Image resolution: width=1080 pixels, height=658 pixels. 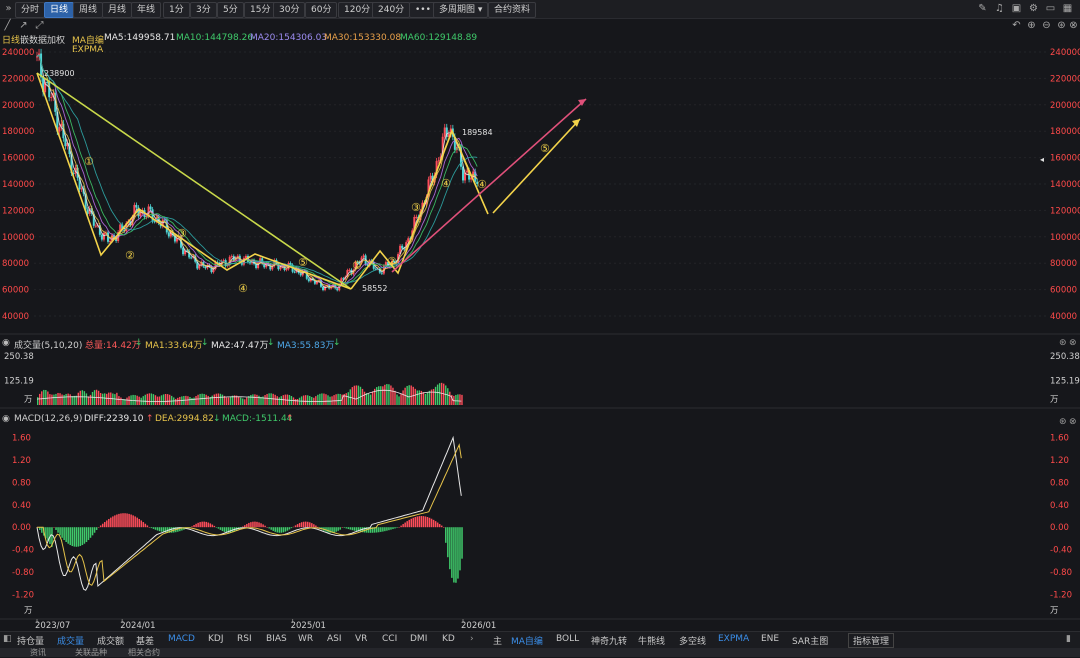 I want to click on macd-title: MACD(12,26,9), so click(x=48, y=419).